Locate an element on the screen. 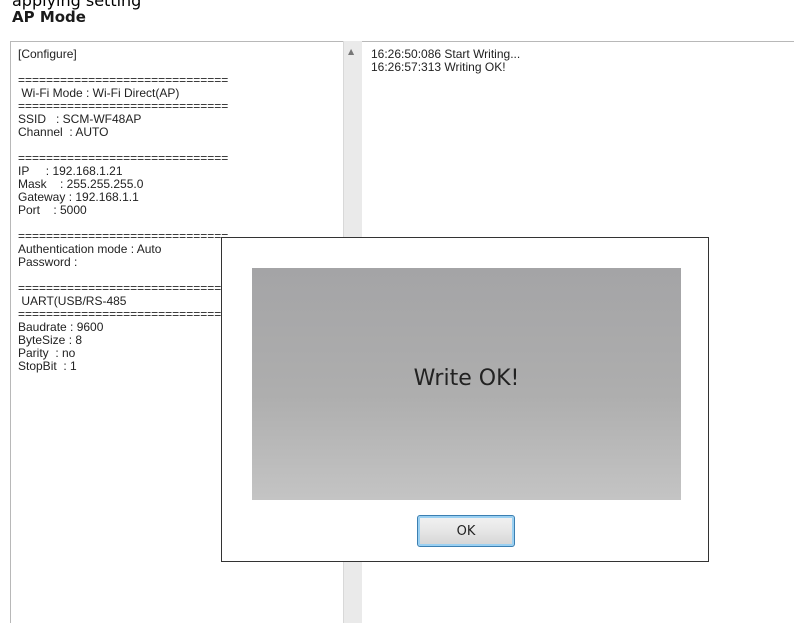  ok-button: OK is located at coordinates (466, 531).